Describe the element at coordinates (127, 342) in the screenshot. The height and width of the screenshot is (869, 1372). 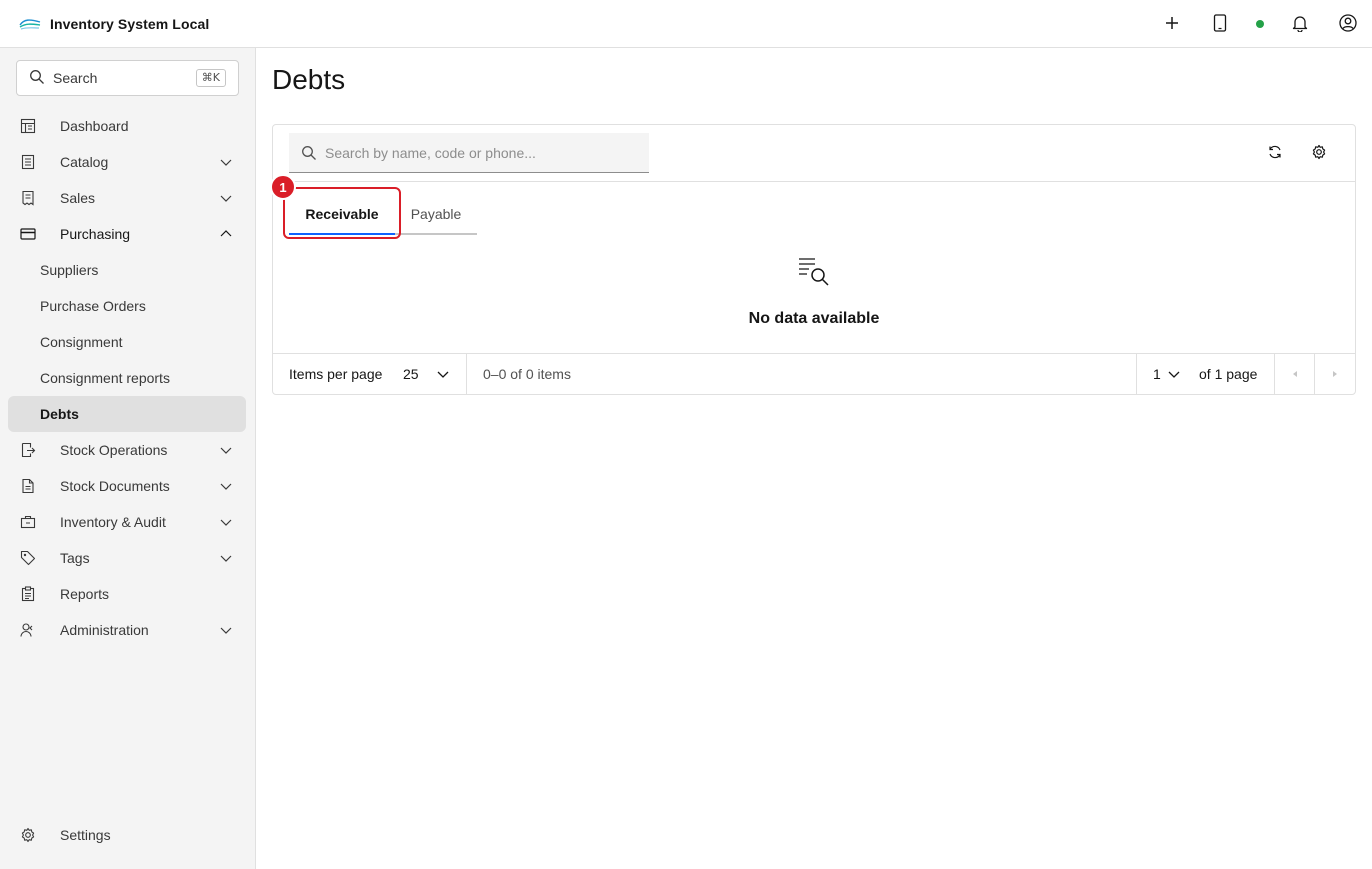
I see `sidebar-item-consignment: Consignment` at that location.